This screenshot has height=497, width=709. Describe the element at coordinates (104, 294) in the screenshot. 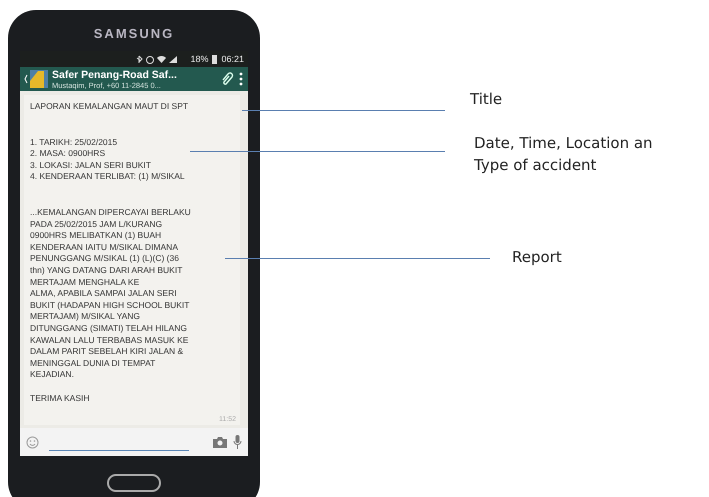

I see `report-line: ALMA, APABILA SAMPAI JALAN SERI` at that location.